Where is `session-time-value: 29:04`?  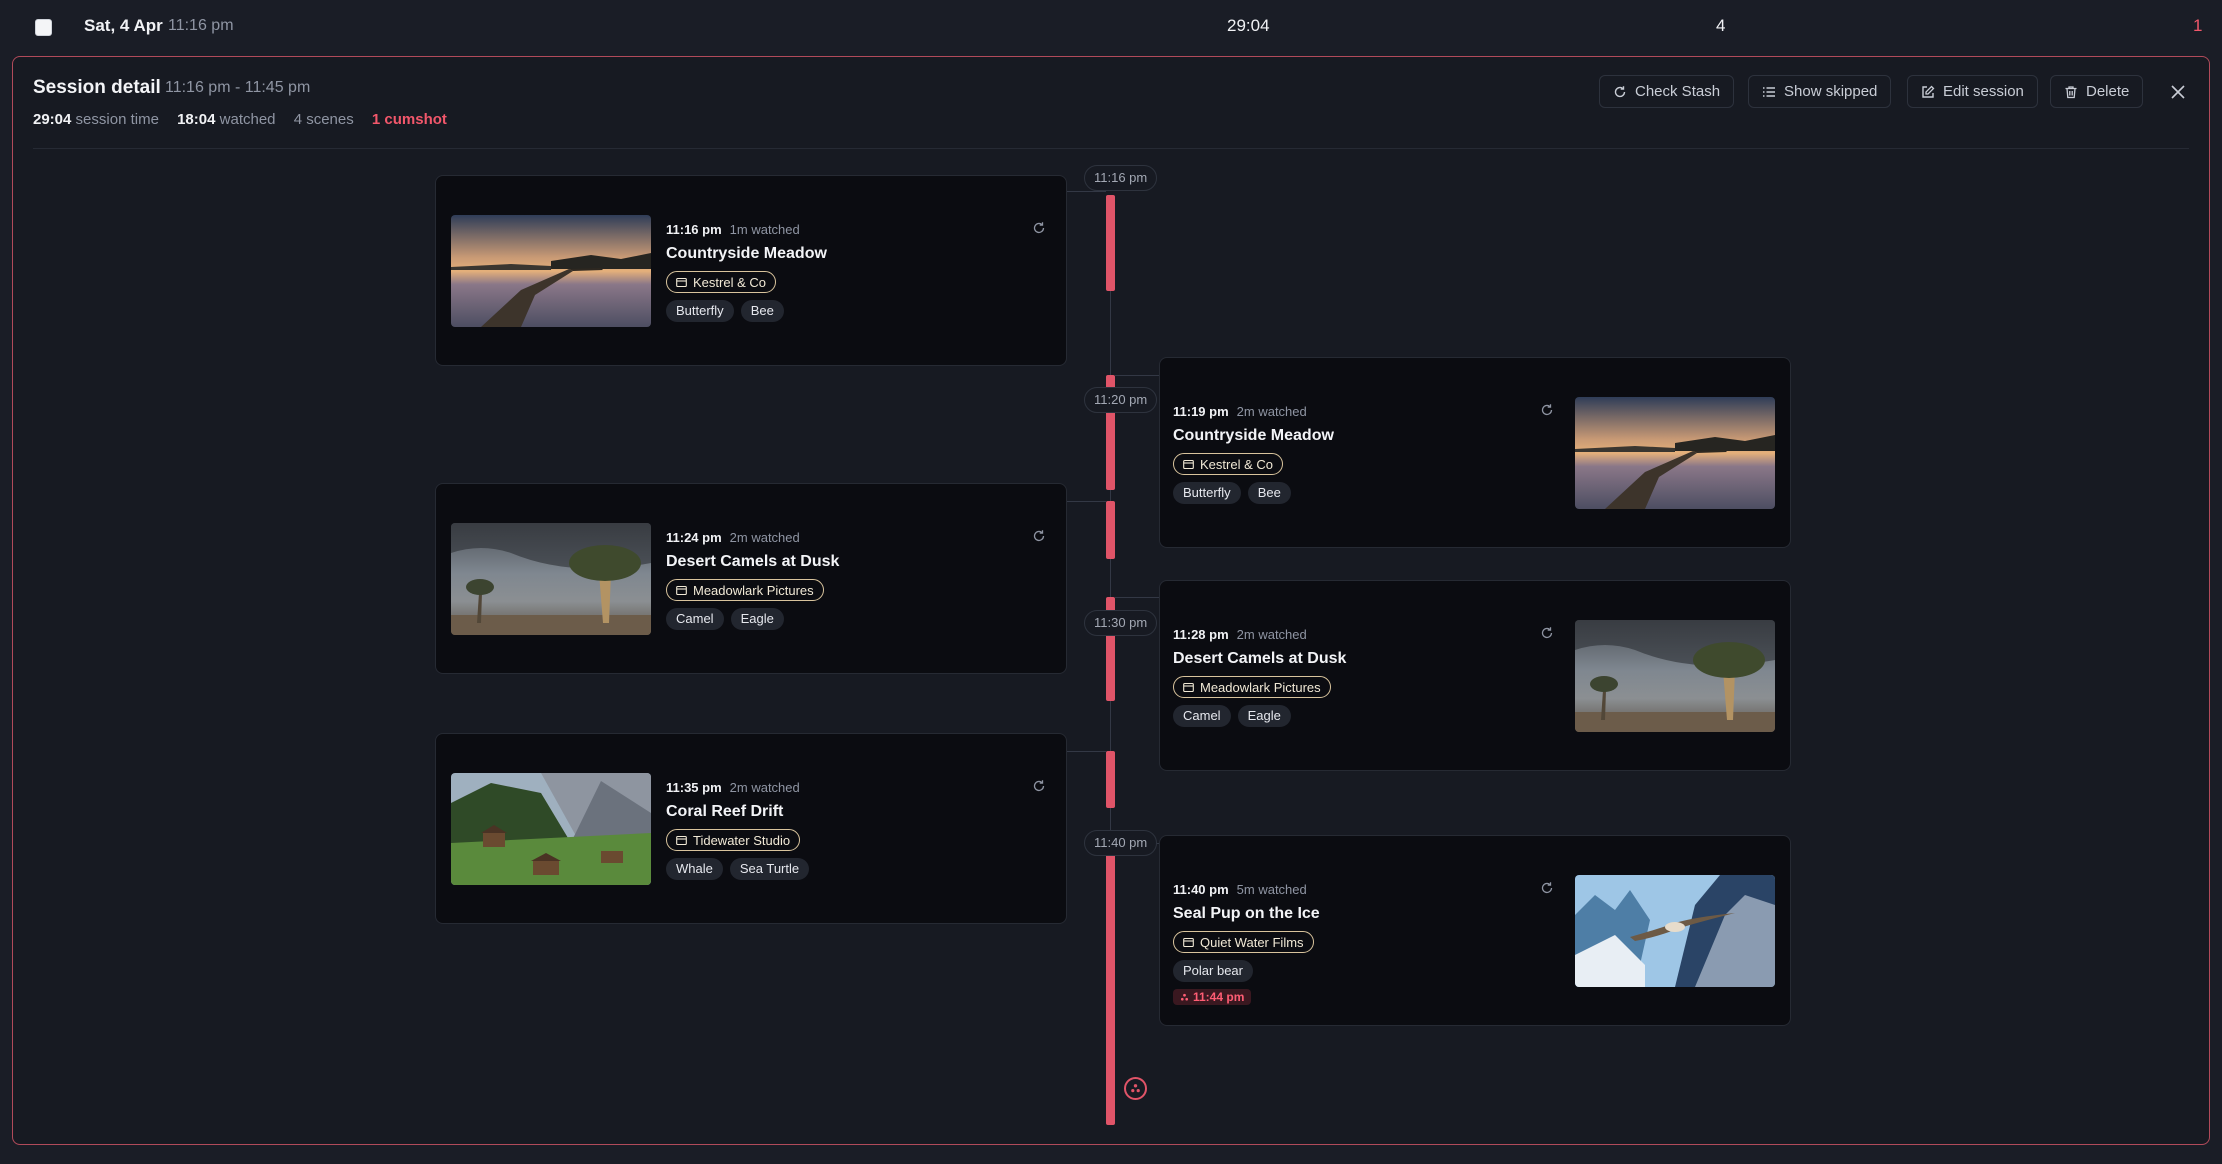
session-time-value: 29:04 is located at coordinates (52, 119).